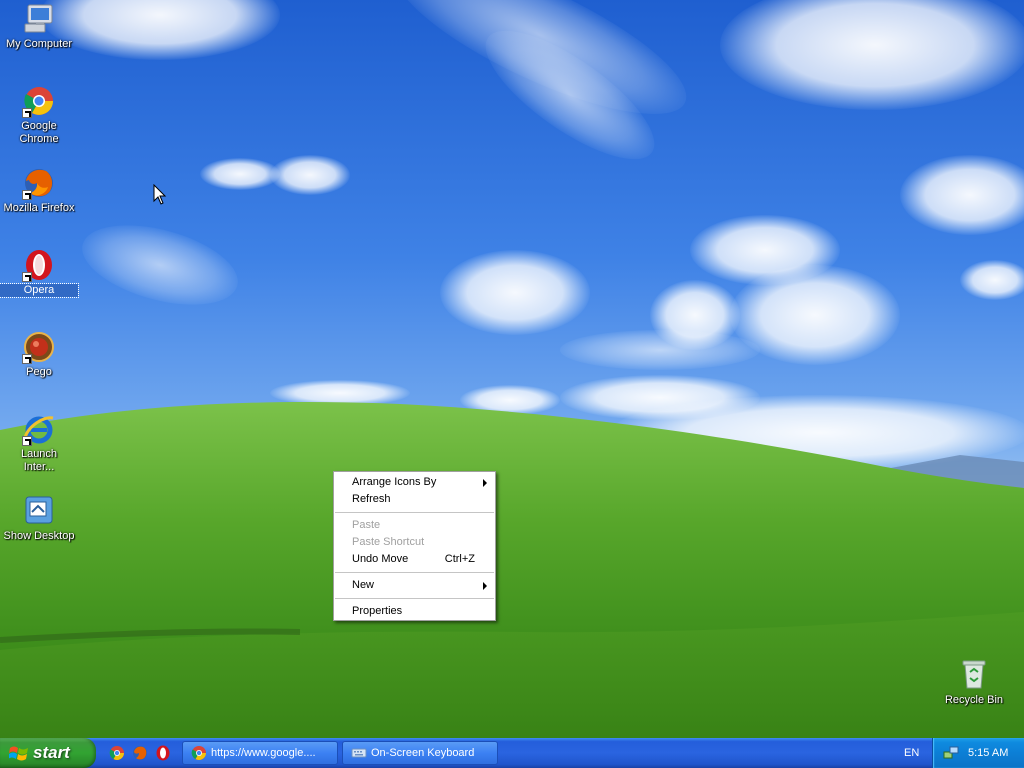  What do you see at coordinates (974, 700) in the screenshot?
I see `desktop-icon-label: Recycle Bin` at bounding box center [974, 700].